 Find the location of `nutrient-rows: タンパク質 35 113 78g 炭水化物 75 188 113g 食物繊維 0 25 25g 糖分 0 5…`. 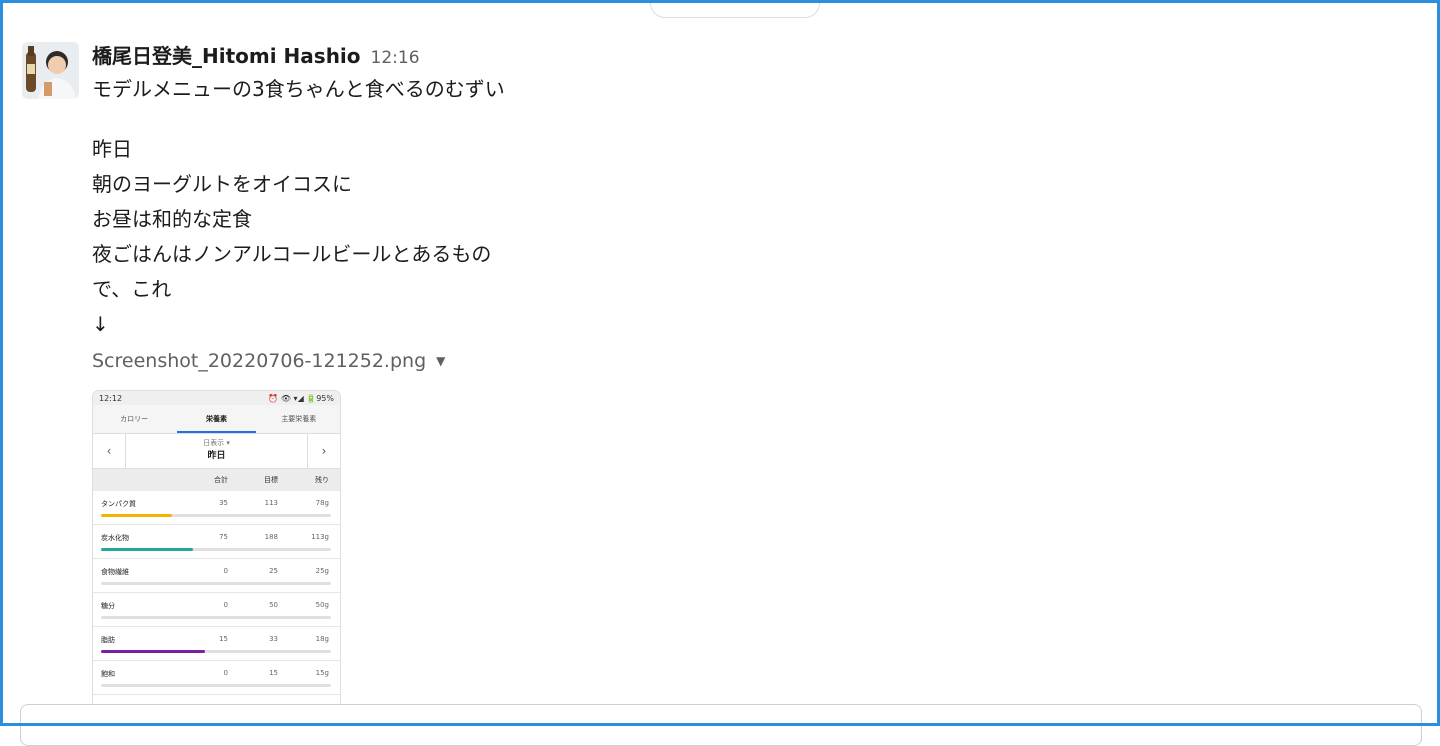

nutrient-rows: タンパク質 35 113 78g 炭水化物 75 188 113g 食物繊維 0 25 25g 糖分 0 5… is located at coordinates (216, 606).